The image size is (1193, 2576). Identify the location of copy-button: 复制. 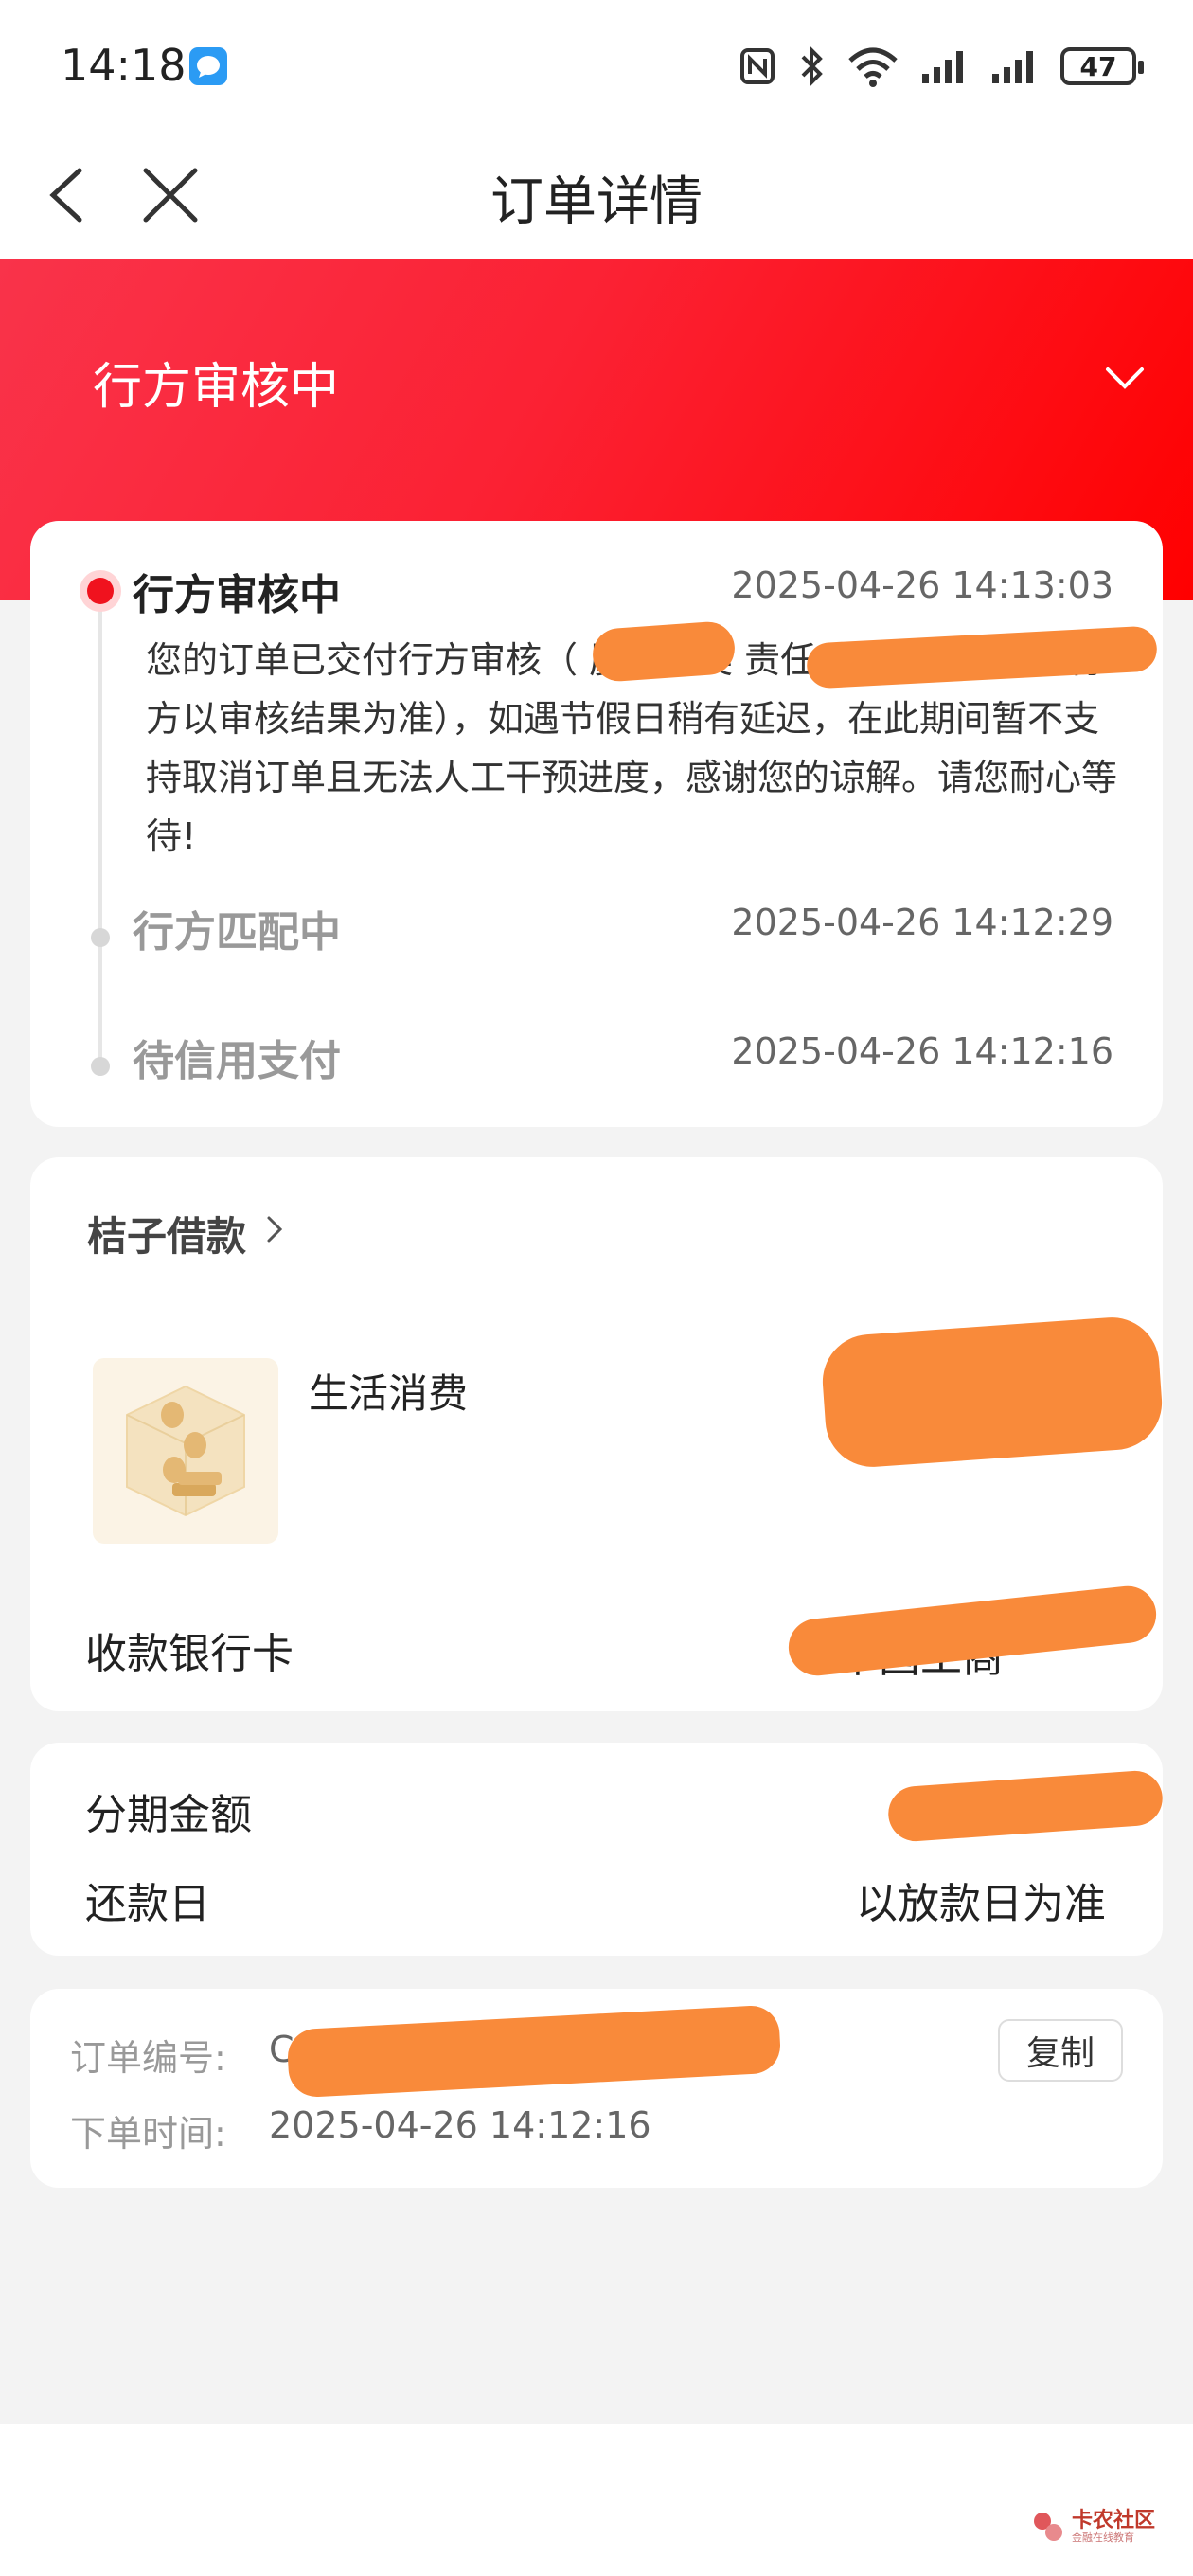
(1060, 2050).